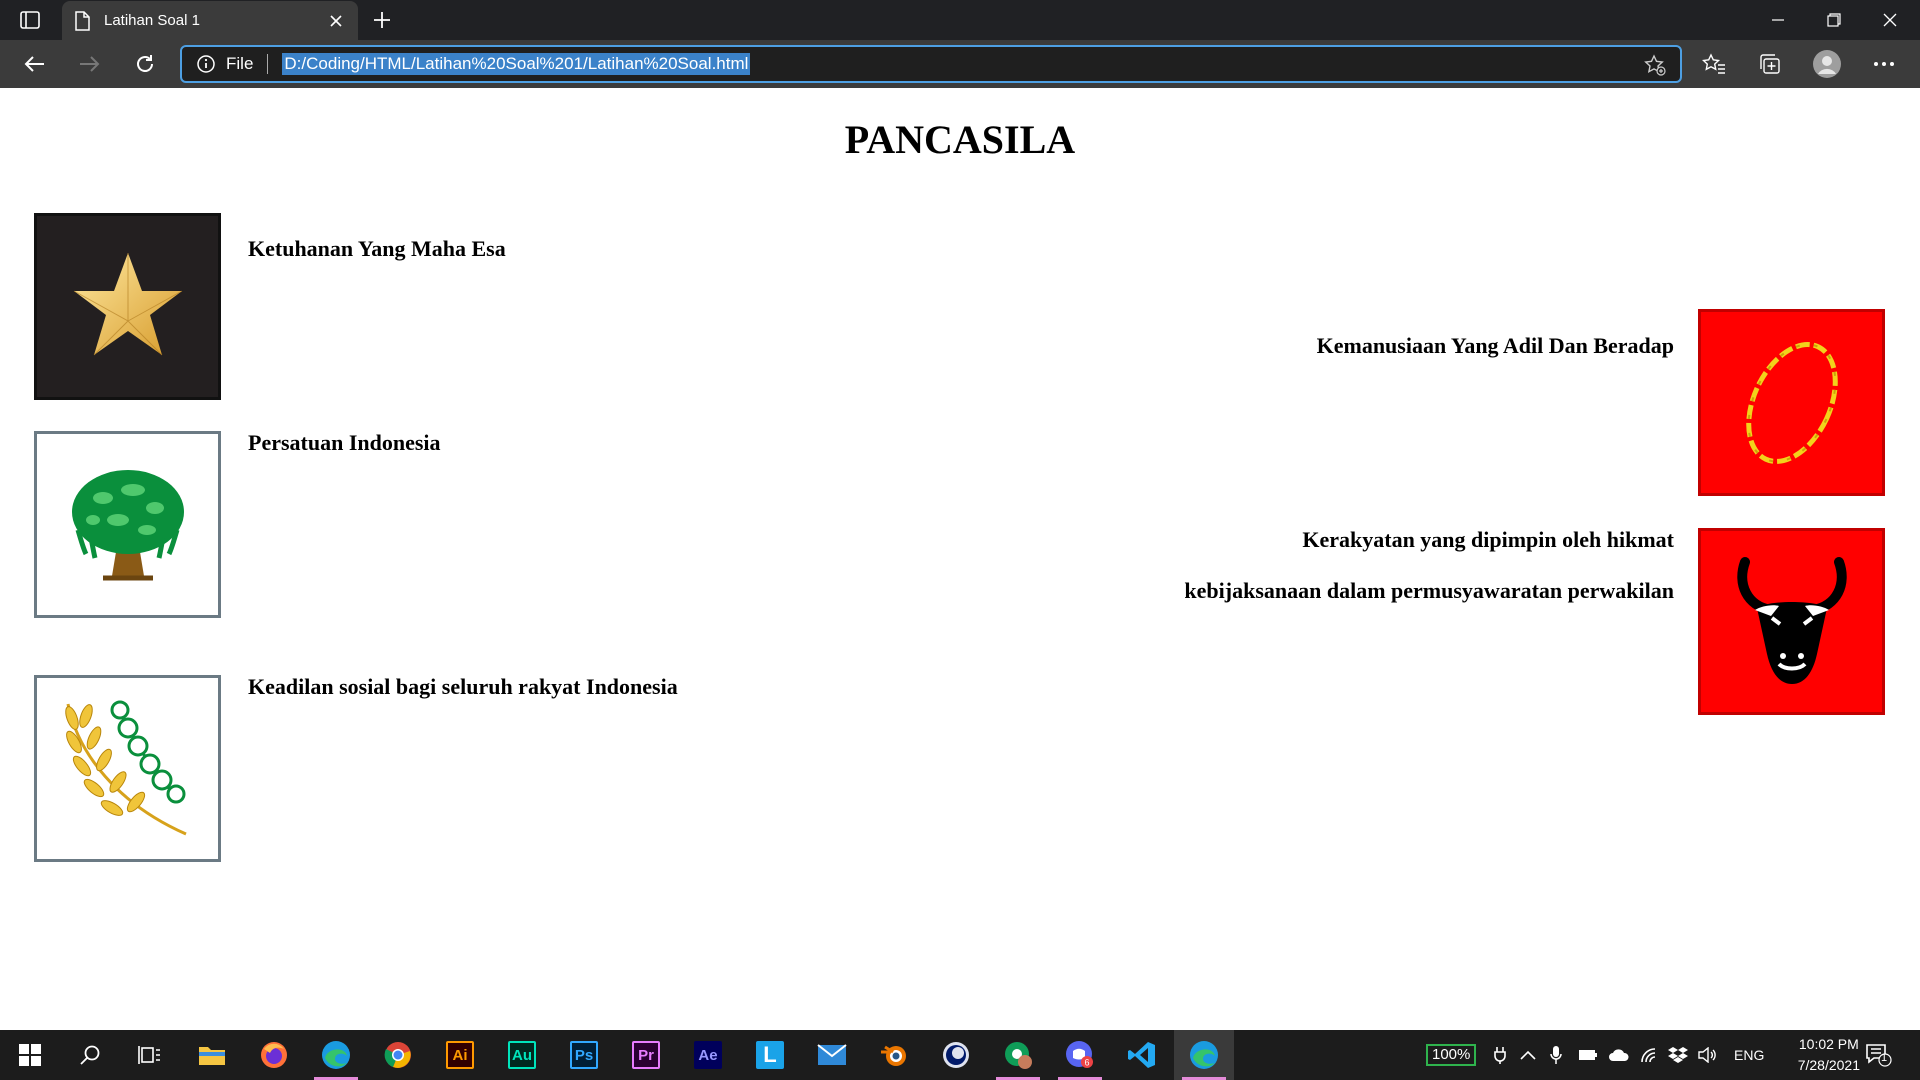  I want to click on vscode-icon, so click(1141, 1055).